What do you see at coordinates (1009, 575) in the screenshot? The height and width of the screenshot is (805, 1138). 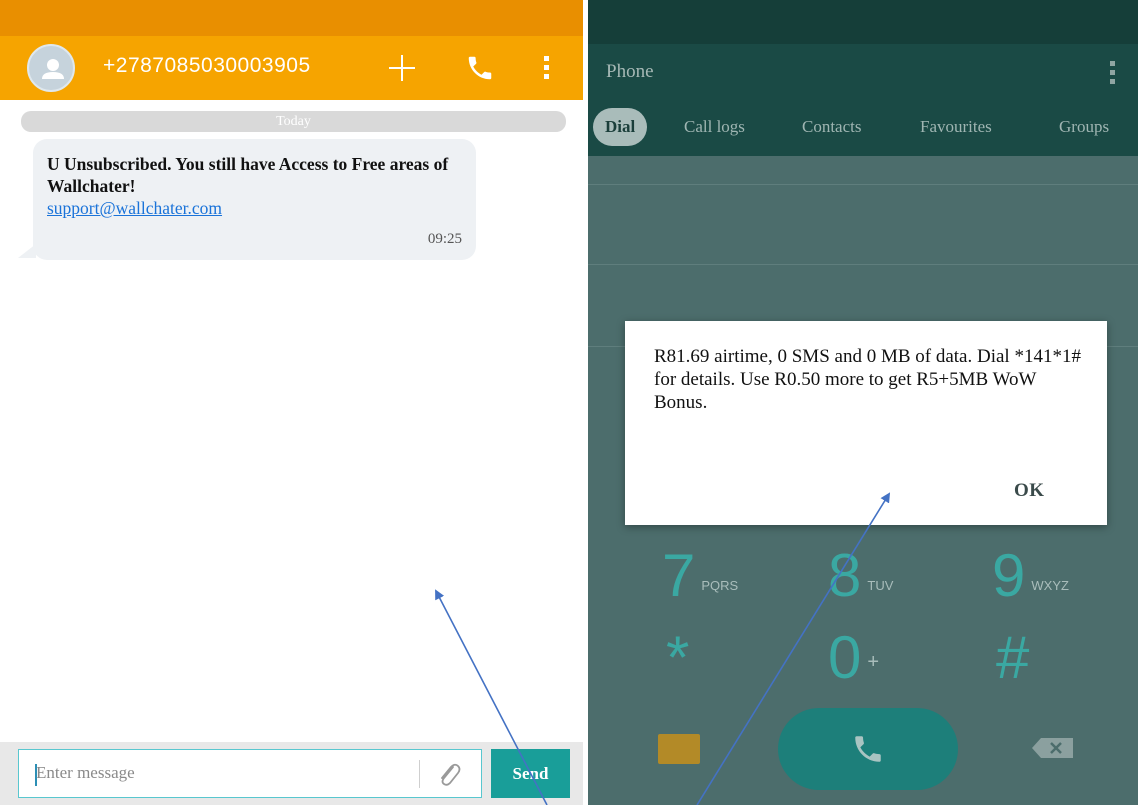 I see `key-digit: 9` at bounding box center [1009, 575].